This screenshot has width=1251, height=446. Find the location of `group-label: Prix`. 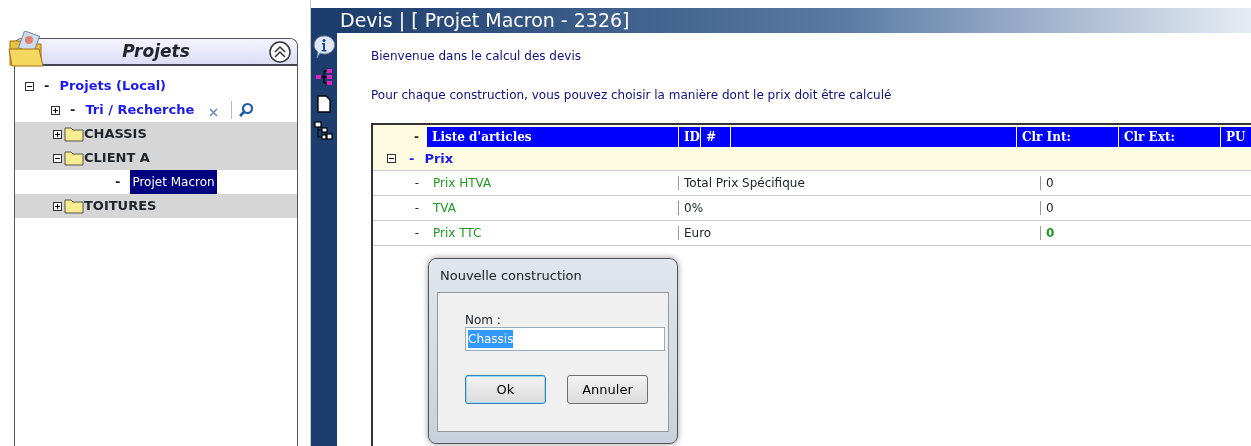

group-label: Prix is located at coordinates (439, 158).